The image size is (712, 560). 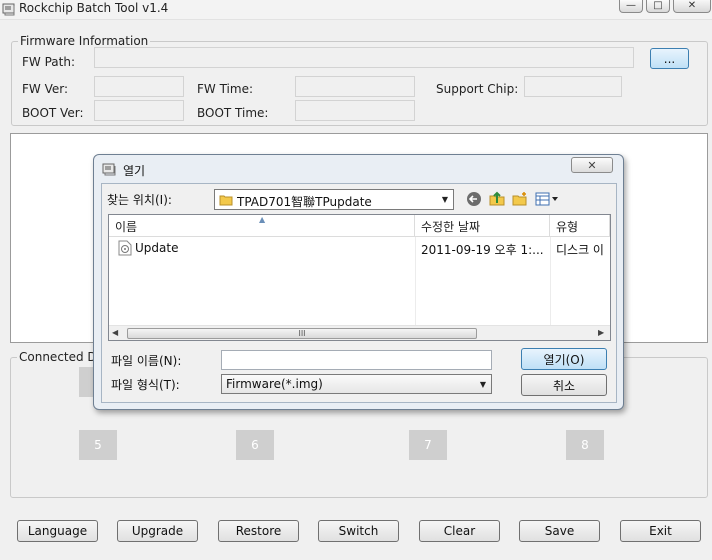 I want to click on file-type-label: 파일 형식(T):, so click(x=145, y=385).